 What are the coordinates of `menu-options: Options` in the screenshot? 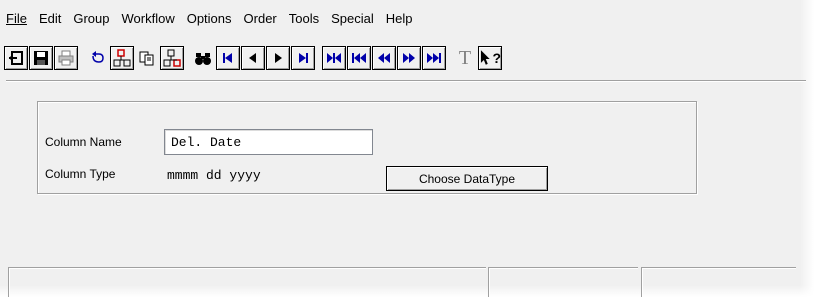 It's located at (209, 18).